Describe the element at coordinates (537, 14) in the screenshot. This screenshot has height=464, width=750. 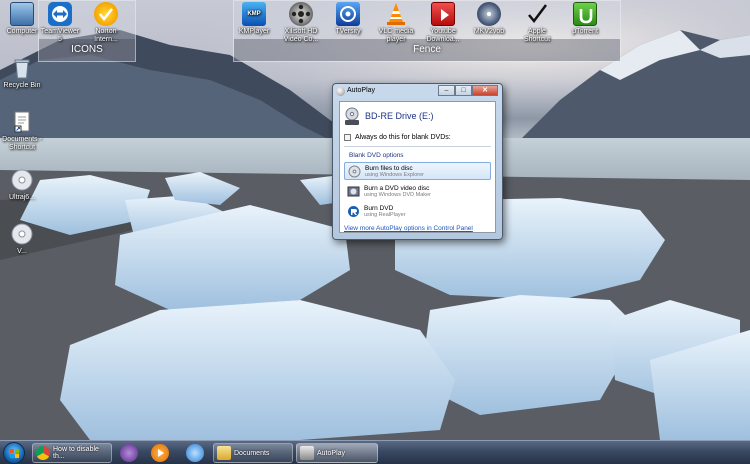
I see `apple-shortcut-icon` at that location.